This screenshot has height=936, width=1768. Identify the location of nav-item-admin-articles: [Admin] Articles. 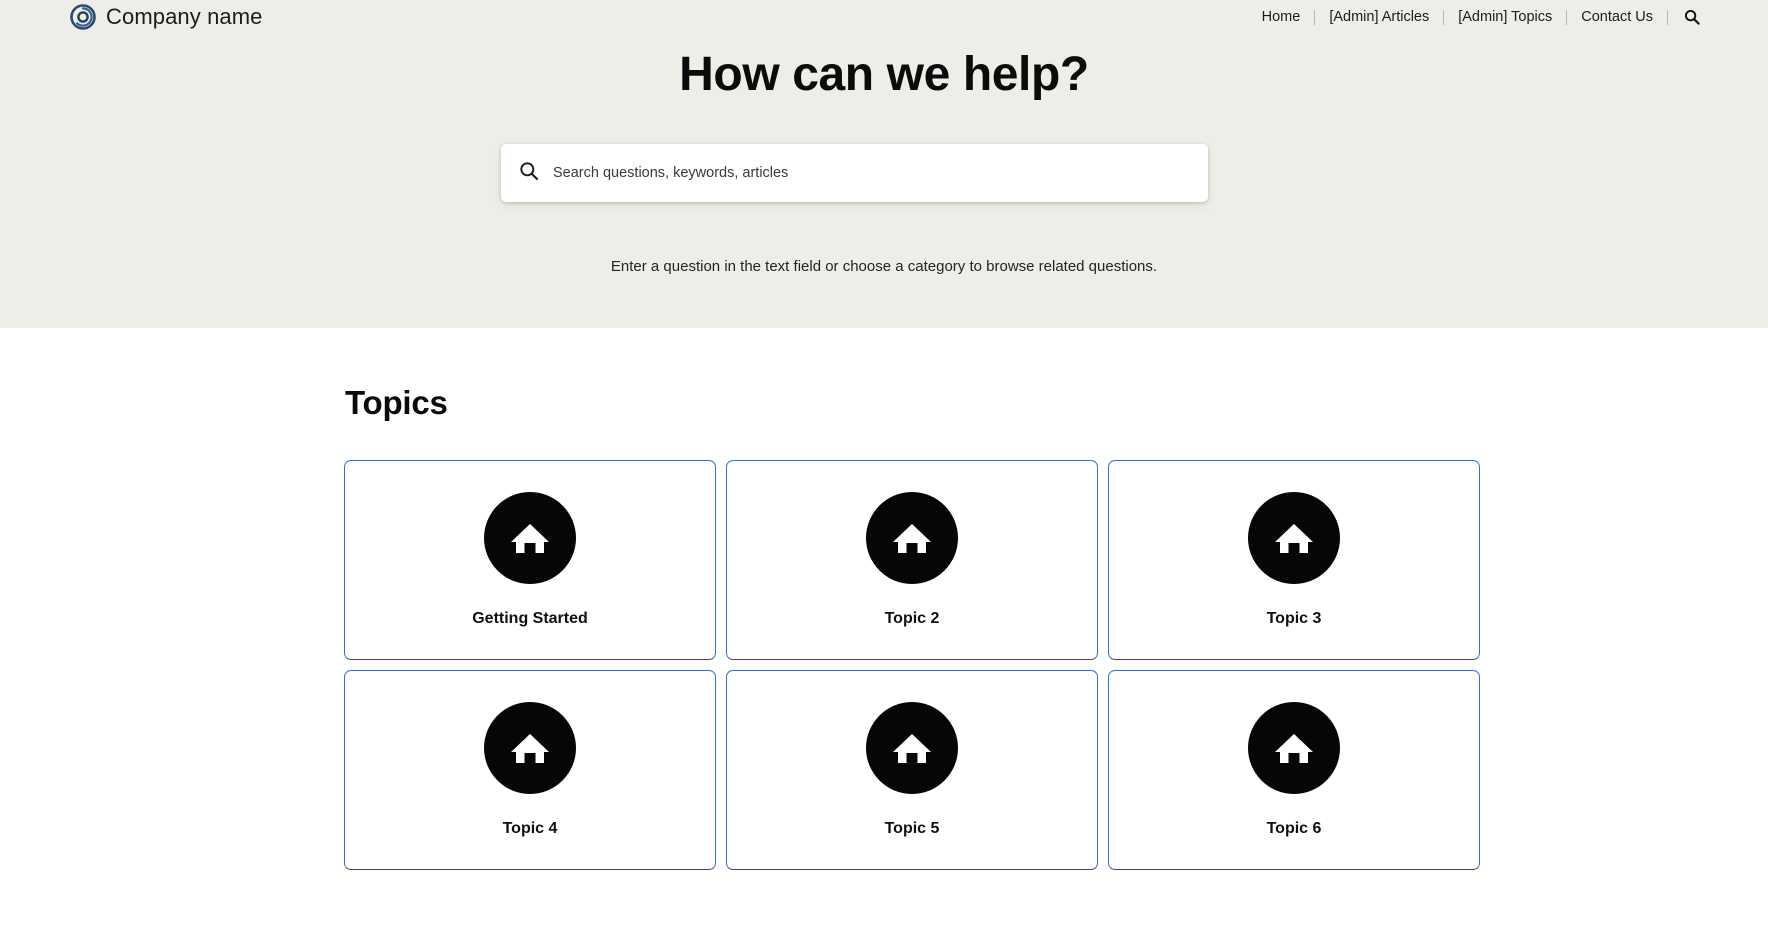
(1379, 17).